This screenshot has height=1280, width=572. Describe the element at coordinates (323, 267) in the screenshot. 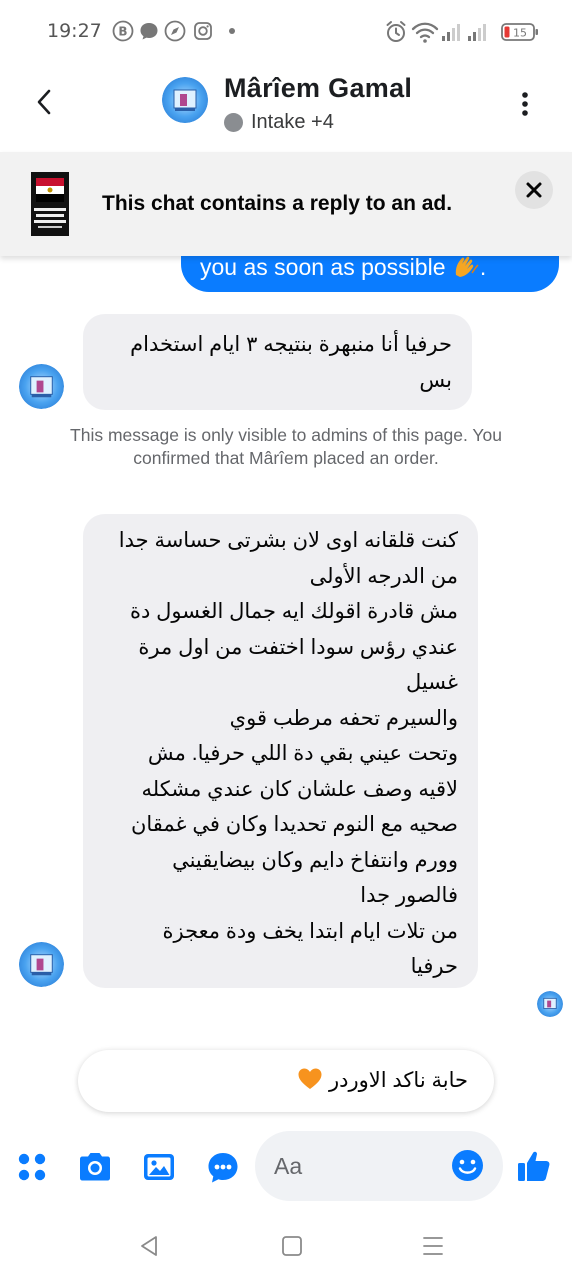

I see `outgoing-message-text: you as soon as possible` at that location.